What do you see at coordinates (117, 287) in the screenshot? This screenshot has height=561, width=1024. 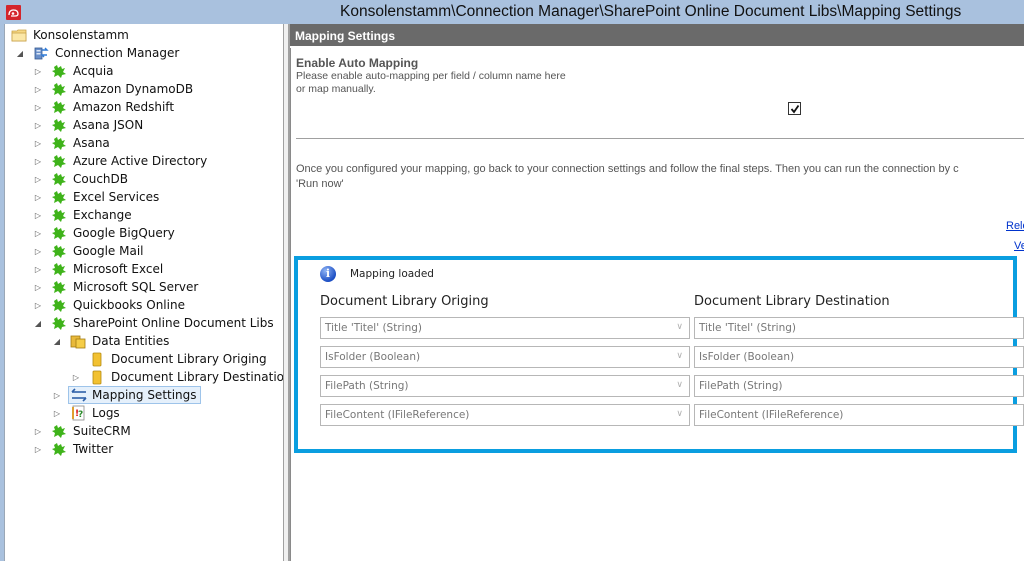 I see `tree-node-connector: ▷ Microsoft SQL Server` at bounding box center [117, 287].